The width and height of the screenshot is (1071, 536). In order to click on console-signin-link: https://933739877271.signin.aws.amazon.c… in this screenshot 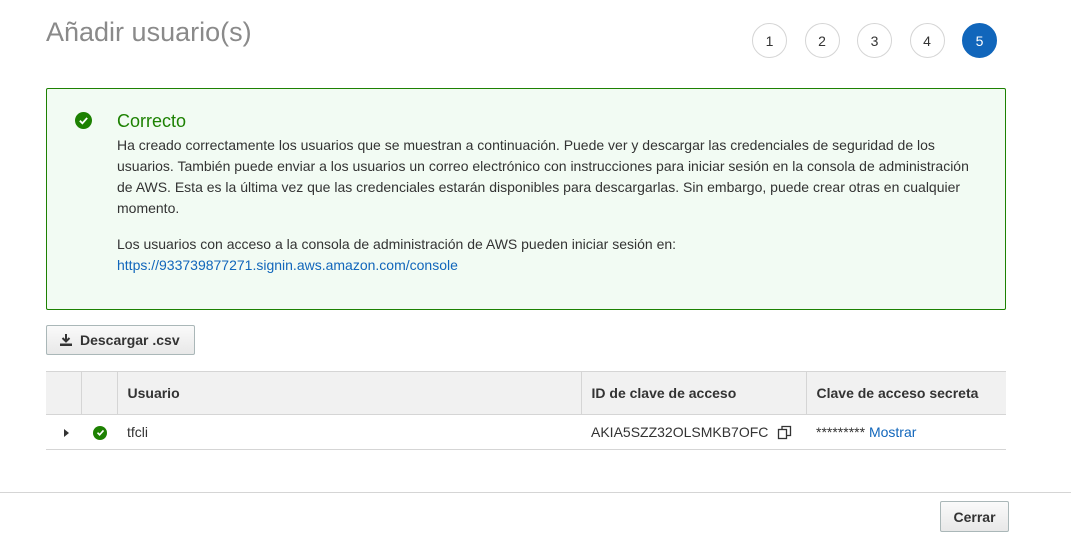, I will do `click(287, 265)`.